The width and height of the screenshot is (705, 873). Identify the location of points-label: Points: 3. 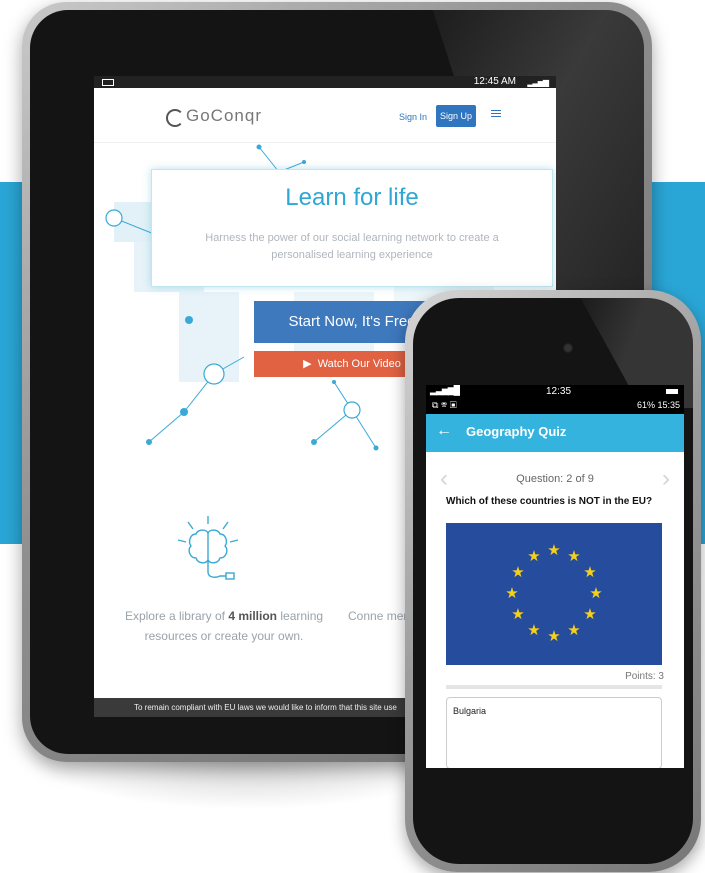
(644, 676).